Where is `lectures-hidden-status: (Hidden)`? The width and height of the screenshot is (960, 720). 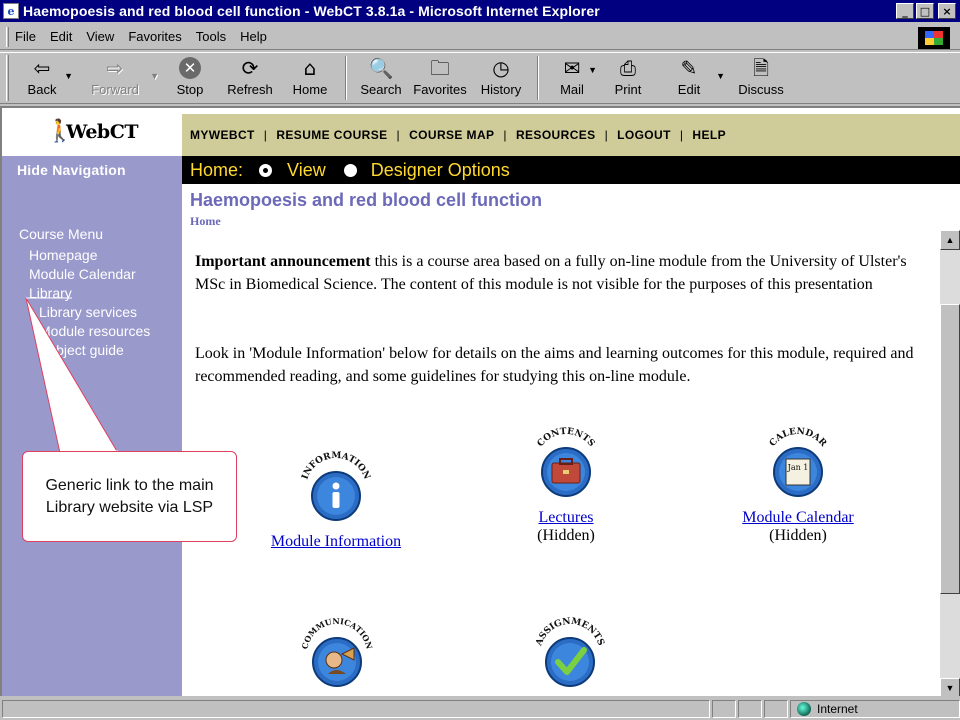 lectures-hidden-status: (Hidden) is located at coordinates (566, 535).